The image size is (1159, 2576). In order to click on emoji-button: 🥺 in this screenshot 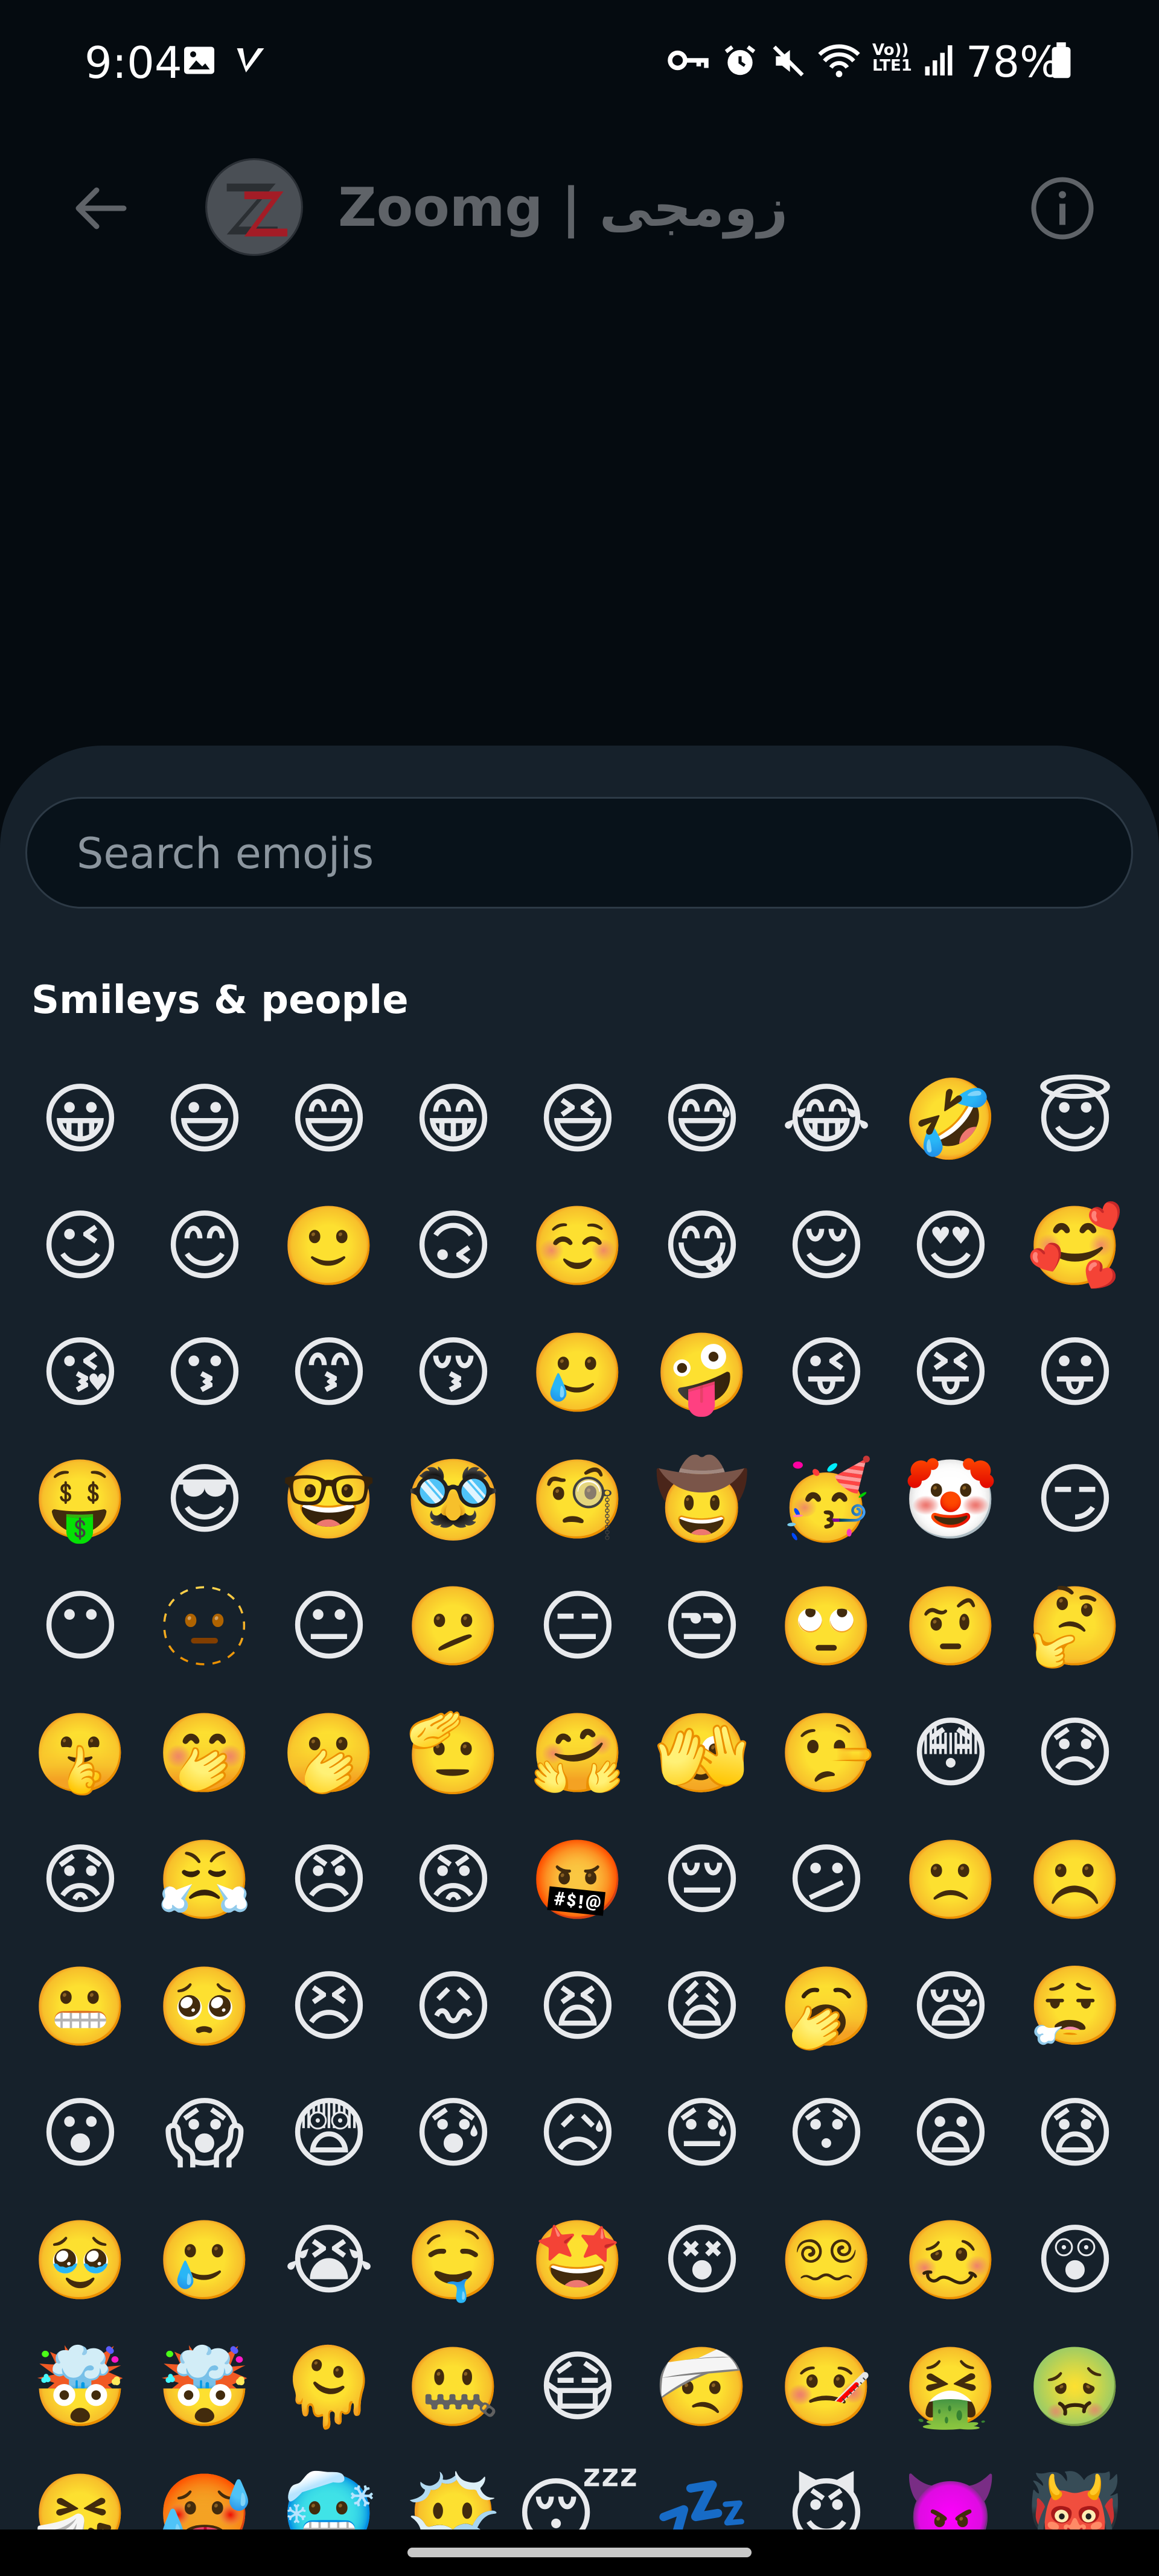, I will do `click(204, 2008)`.